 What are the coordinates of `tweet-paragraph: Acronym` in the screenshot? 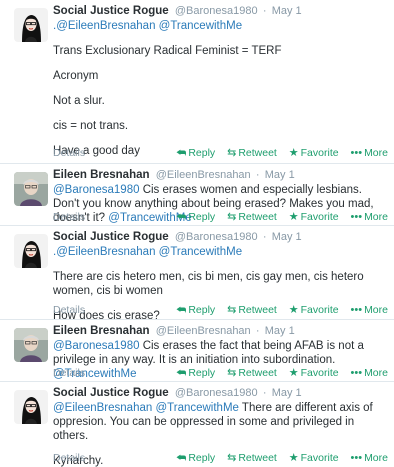 It's located at (76, 76).